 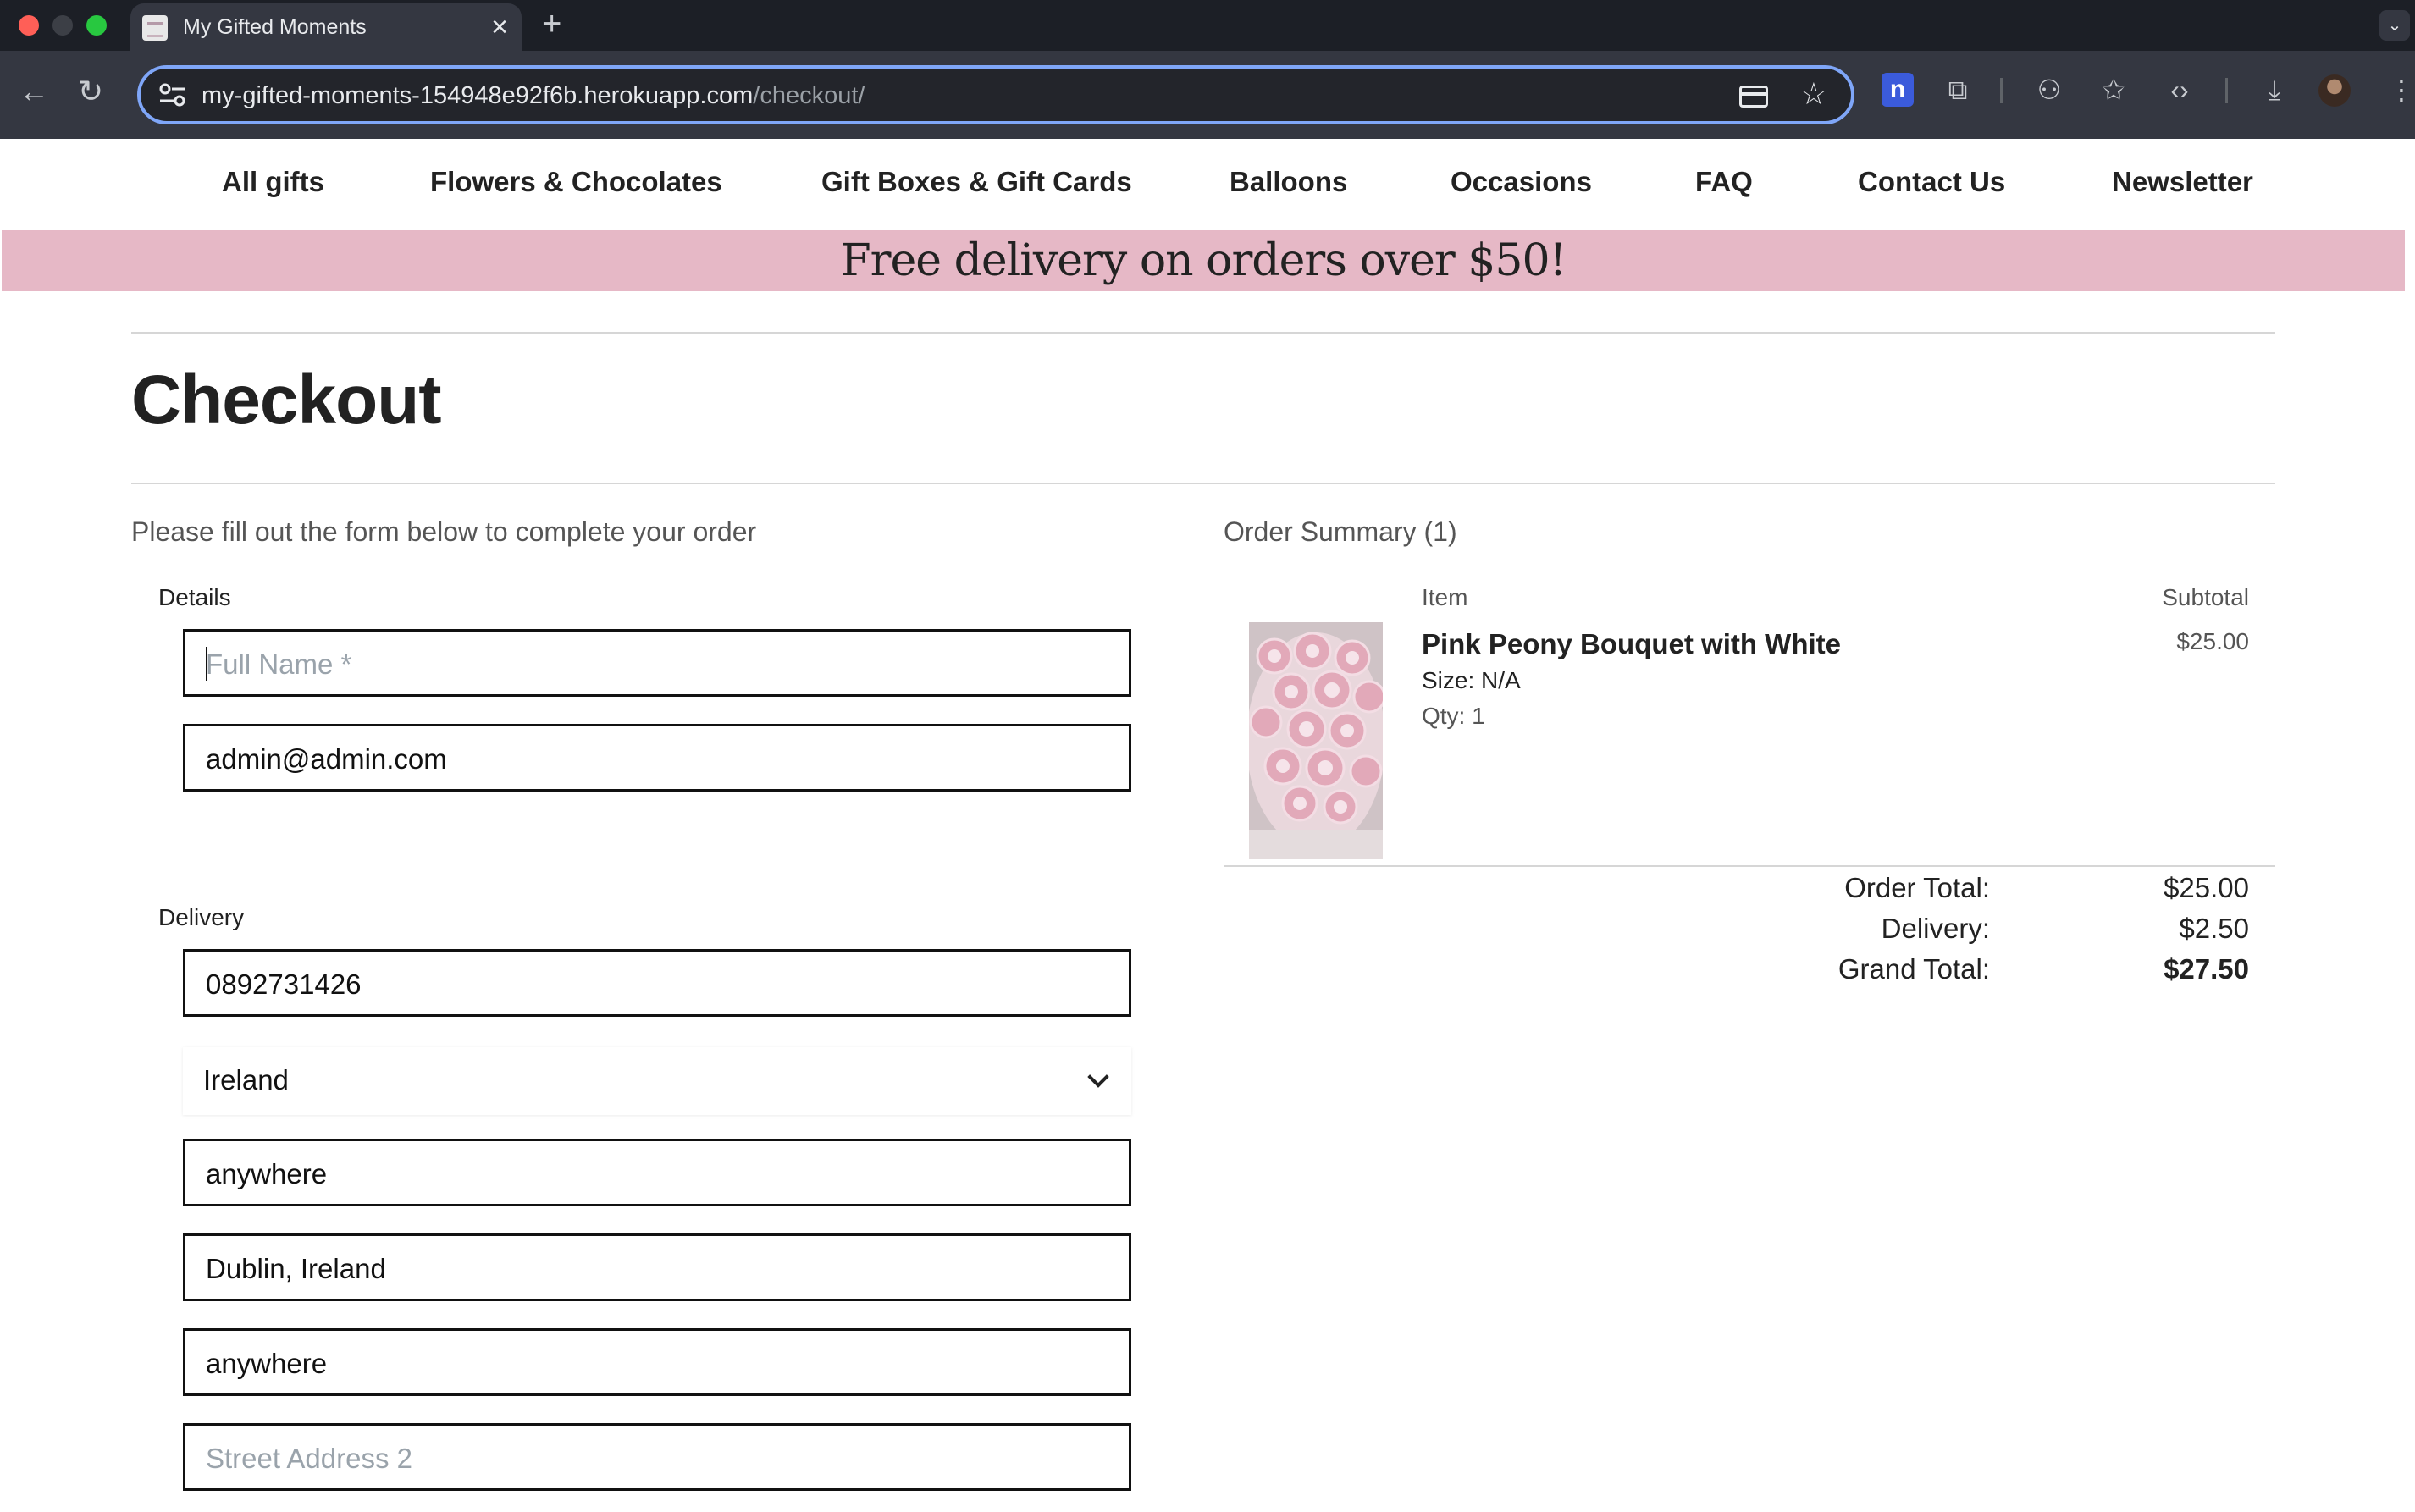 What do you see at coordinates (284, 984) in the screenshot?
I see `phone-number-value: 0892731426` at bounding box center [284, 984].